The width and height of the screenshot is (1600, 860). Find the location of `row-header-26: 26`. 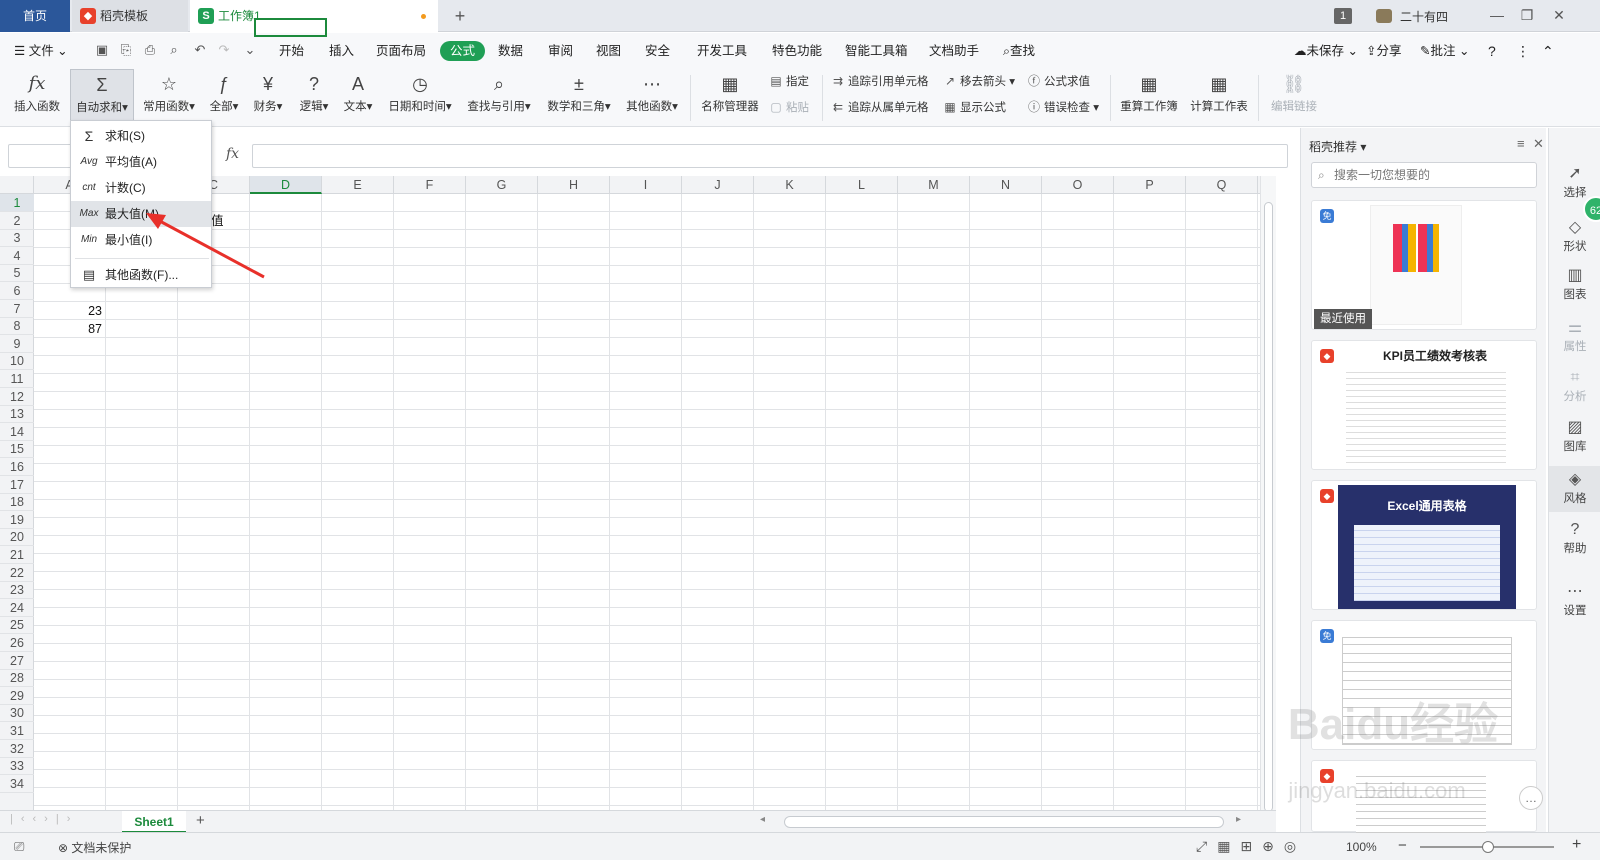

row-header-26: 26 is located at coordinates (17, 643).